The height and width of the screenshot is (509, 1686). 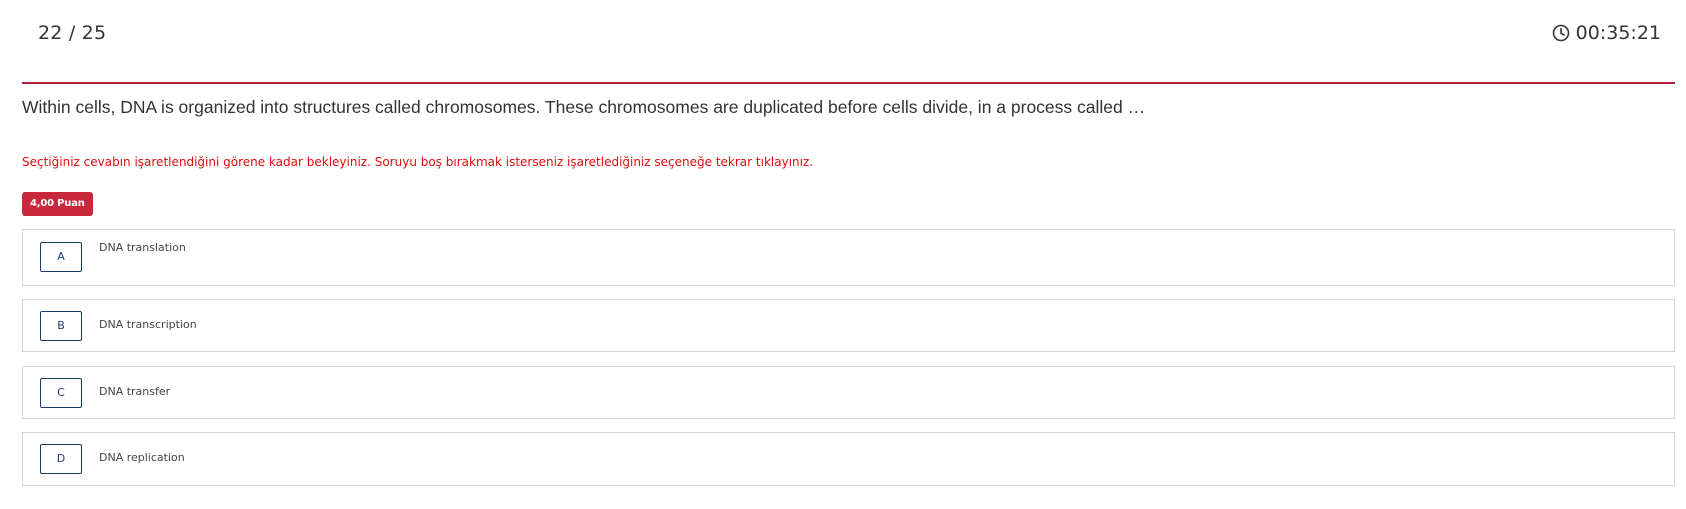 I want to click on option-d: D DNA replication, so click(x=848, y=459).